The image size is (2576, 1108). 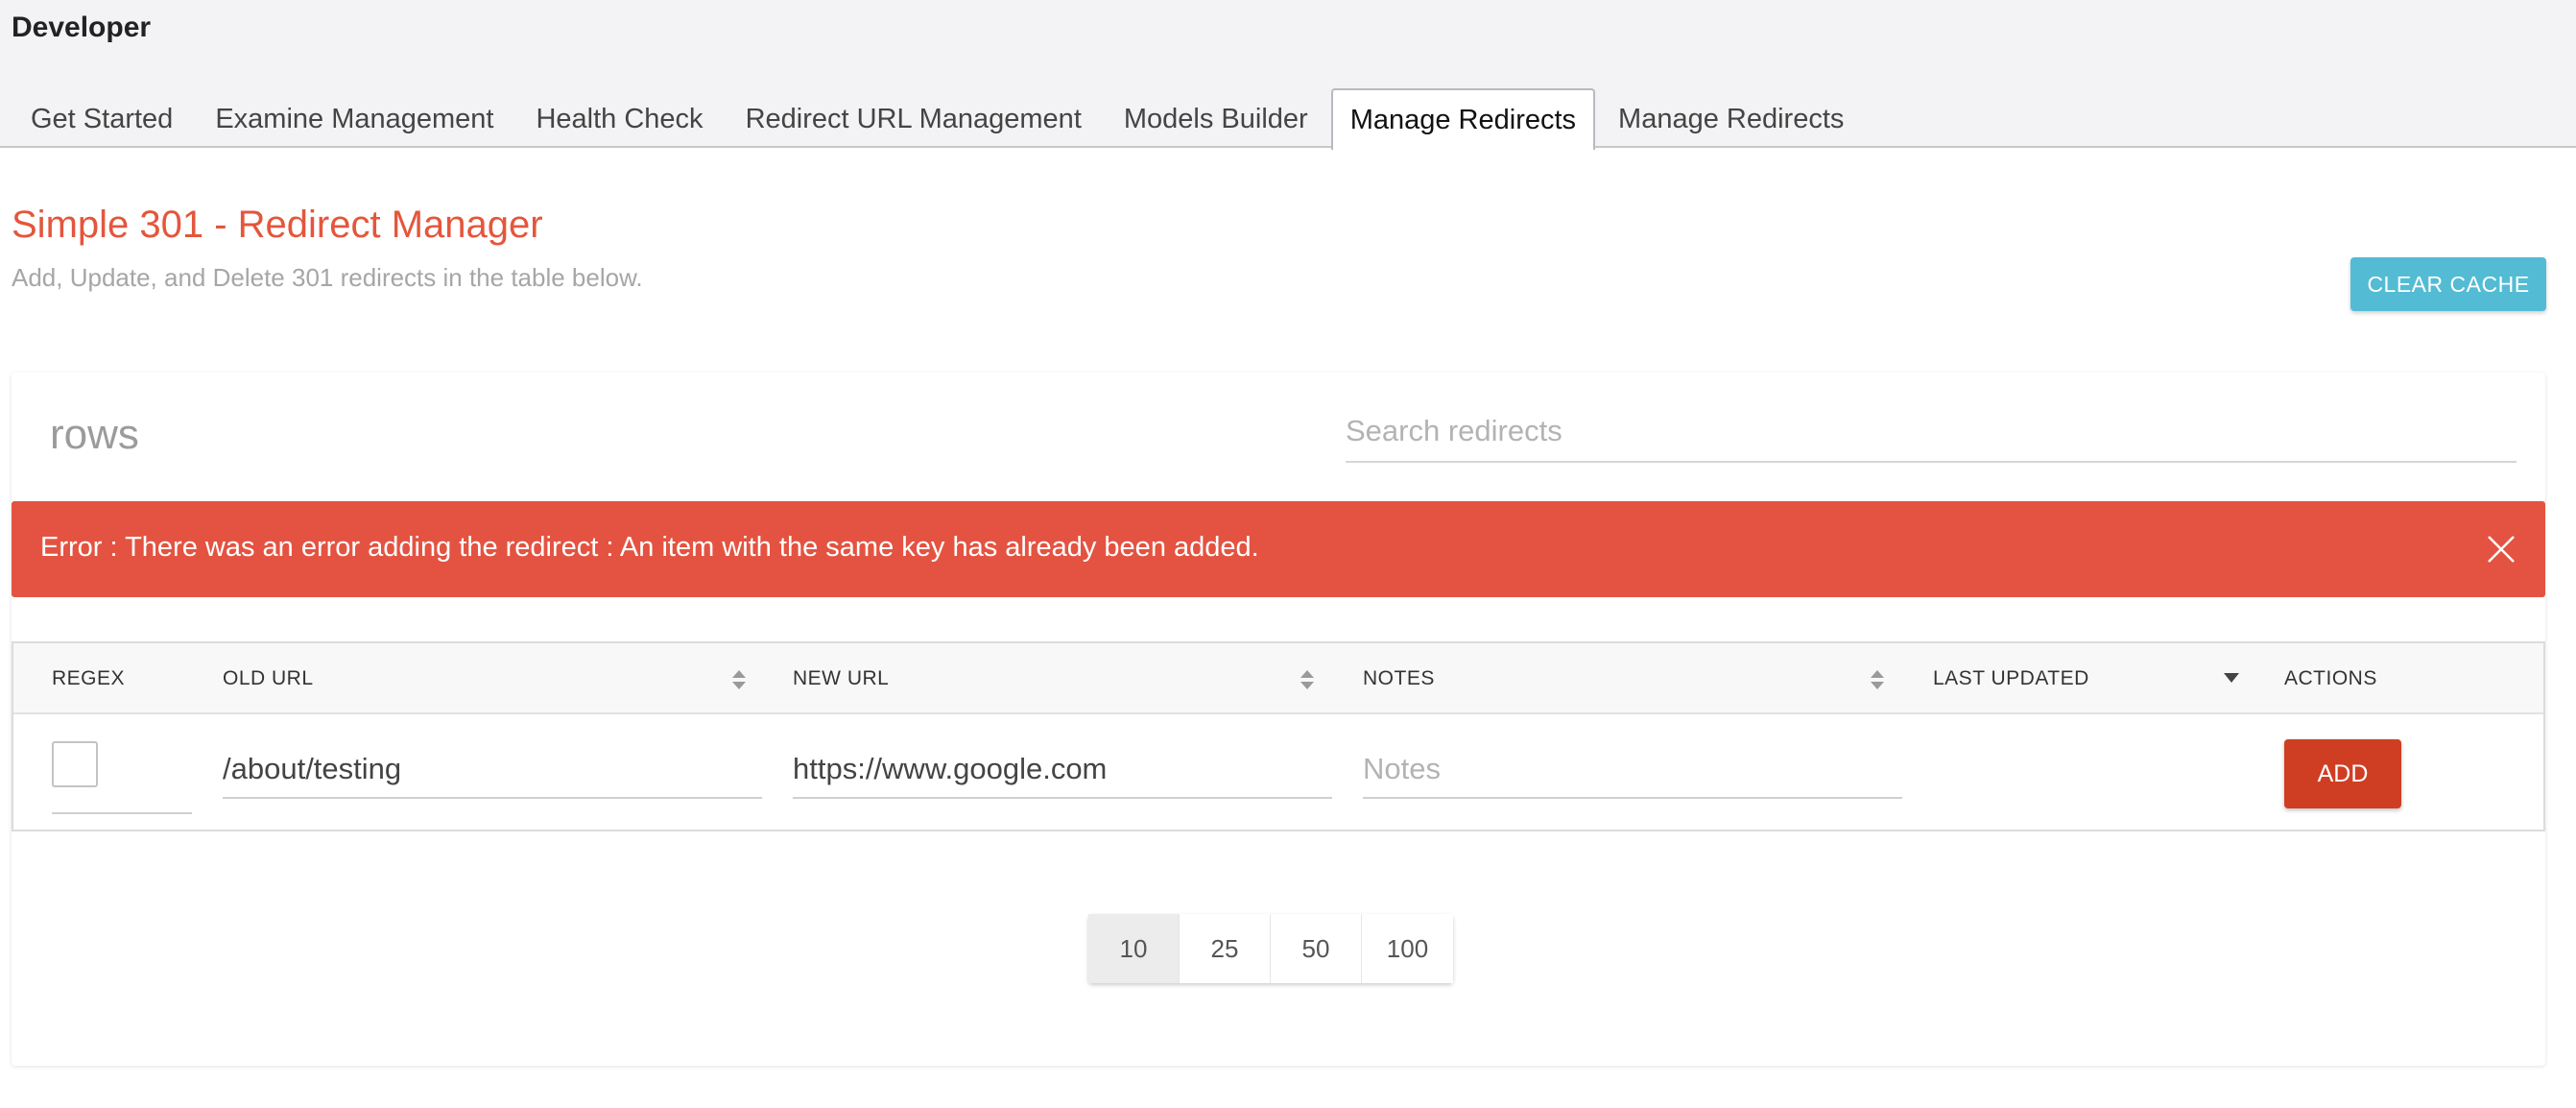 I want to click on page-size-25: 25, so click(x=1225, y=948).